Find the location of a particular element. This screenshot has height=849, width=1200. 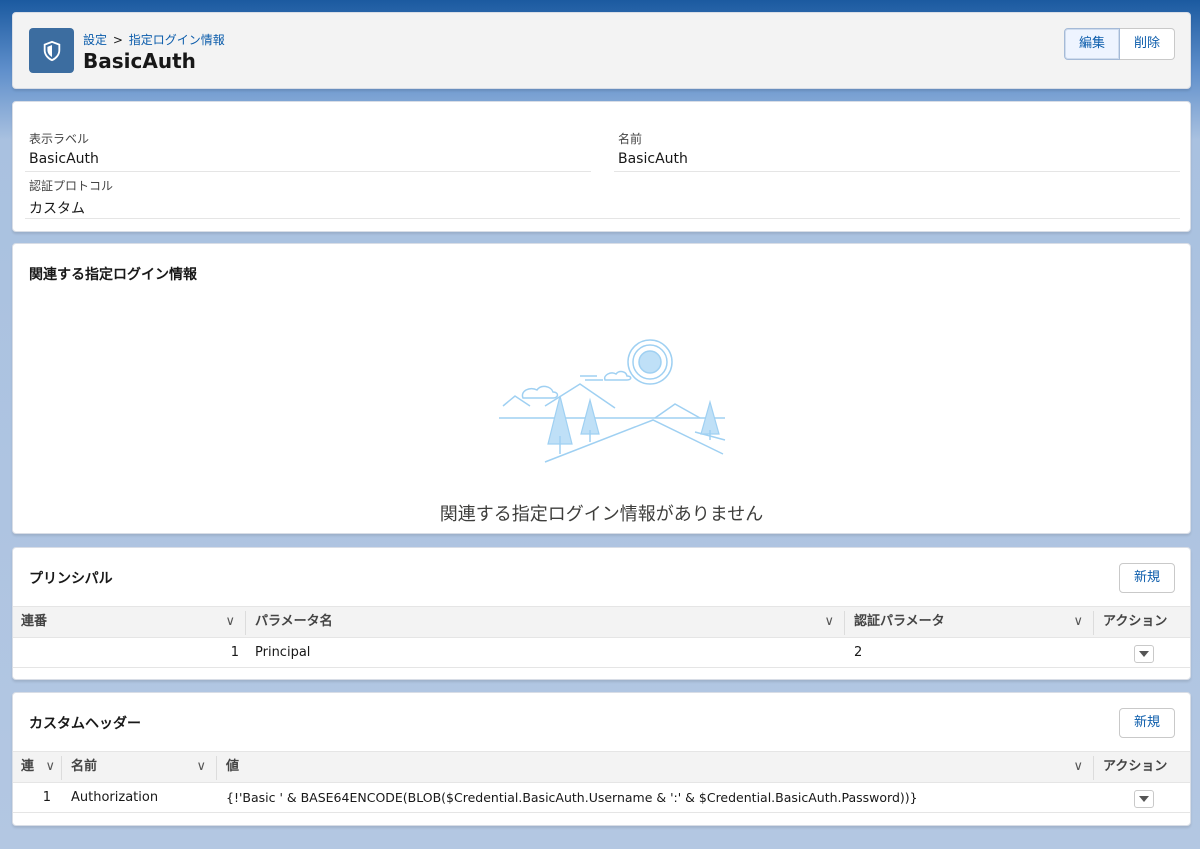

record-header: 設定 > 指定ログイン情報 BasicAuth 編集 削除 is located at coordinates (601, 50).